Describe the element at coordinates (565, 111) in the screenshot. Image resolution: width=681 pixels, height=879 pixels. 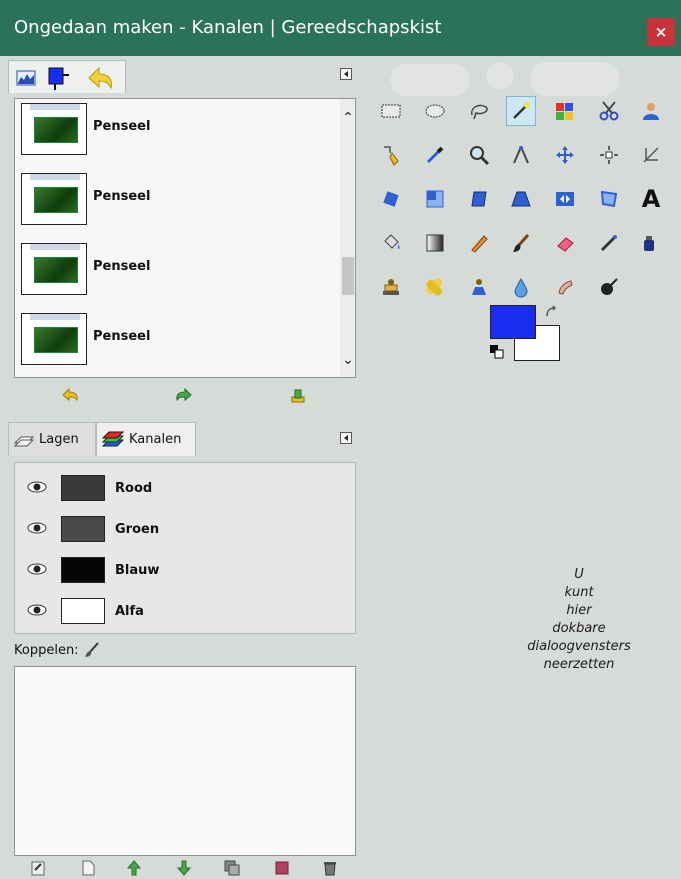
I see `select-by-color-icon` at that location.